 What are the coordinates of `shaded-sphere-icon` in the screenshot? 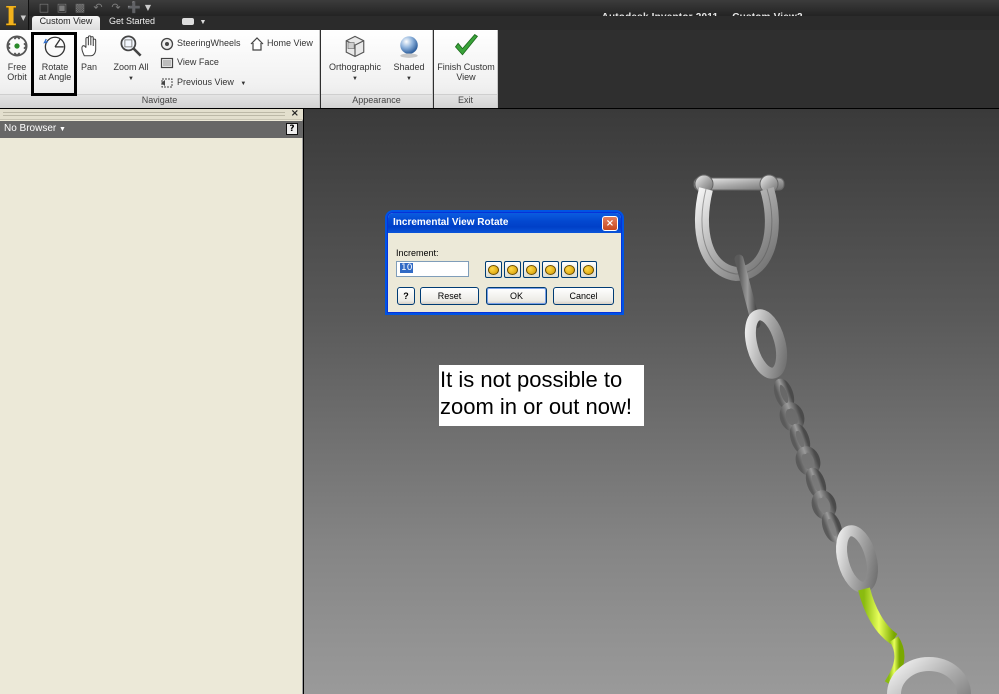 It's located at (409, 47).